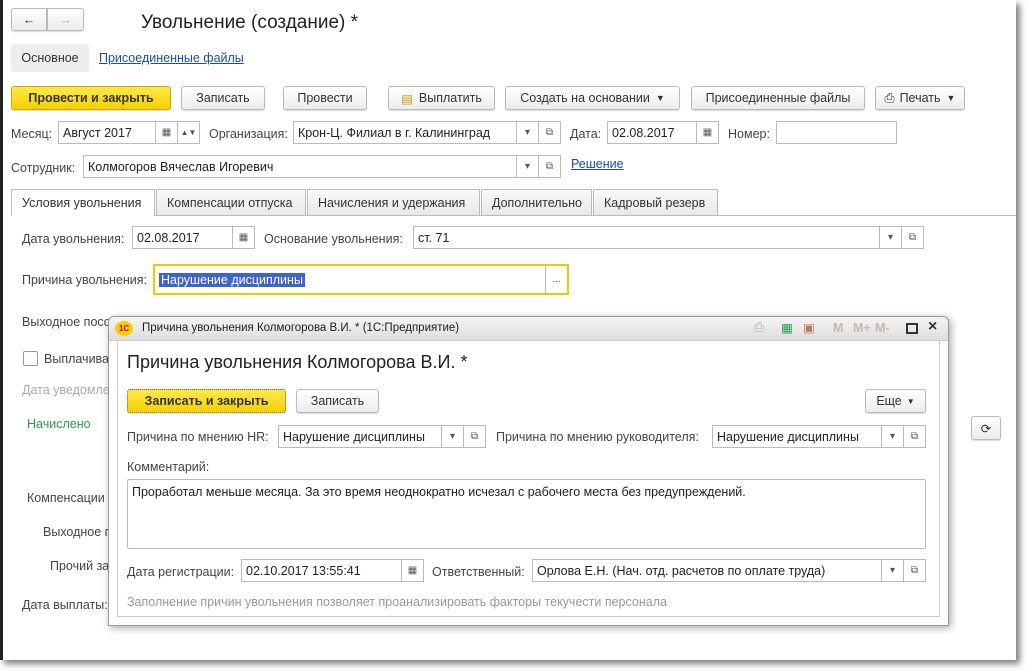 The image size is (1027, 671). What do you see at coordinates (232, 279) in the screenshot?
I see `reason-value: Нарушение дисциплины` at bounding box center [232, 279].